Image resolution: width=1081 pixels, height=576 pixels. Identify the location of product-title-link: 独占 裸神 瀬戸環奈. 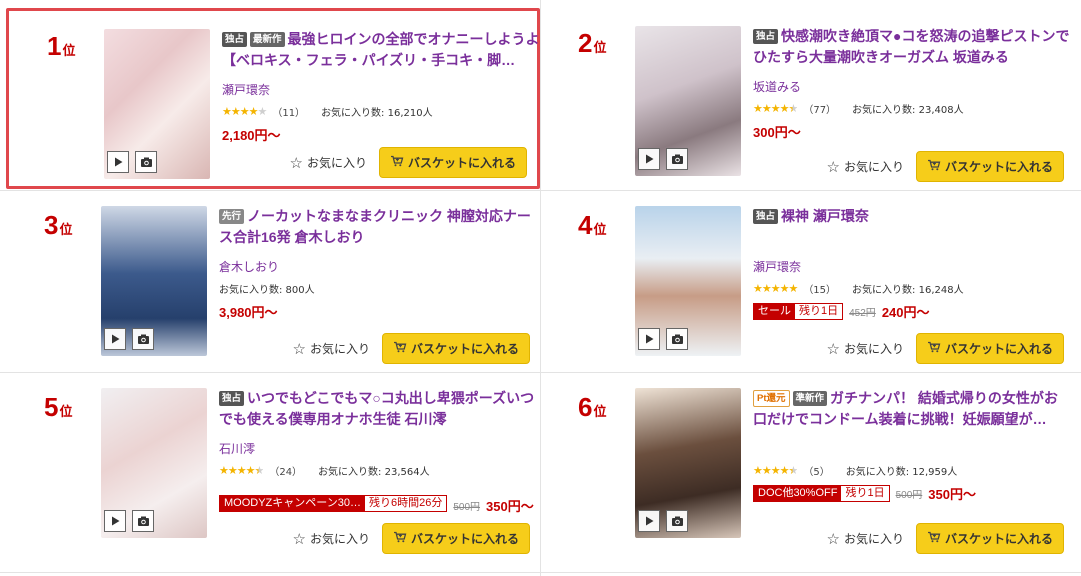
(912, 227).